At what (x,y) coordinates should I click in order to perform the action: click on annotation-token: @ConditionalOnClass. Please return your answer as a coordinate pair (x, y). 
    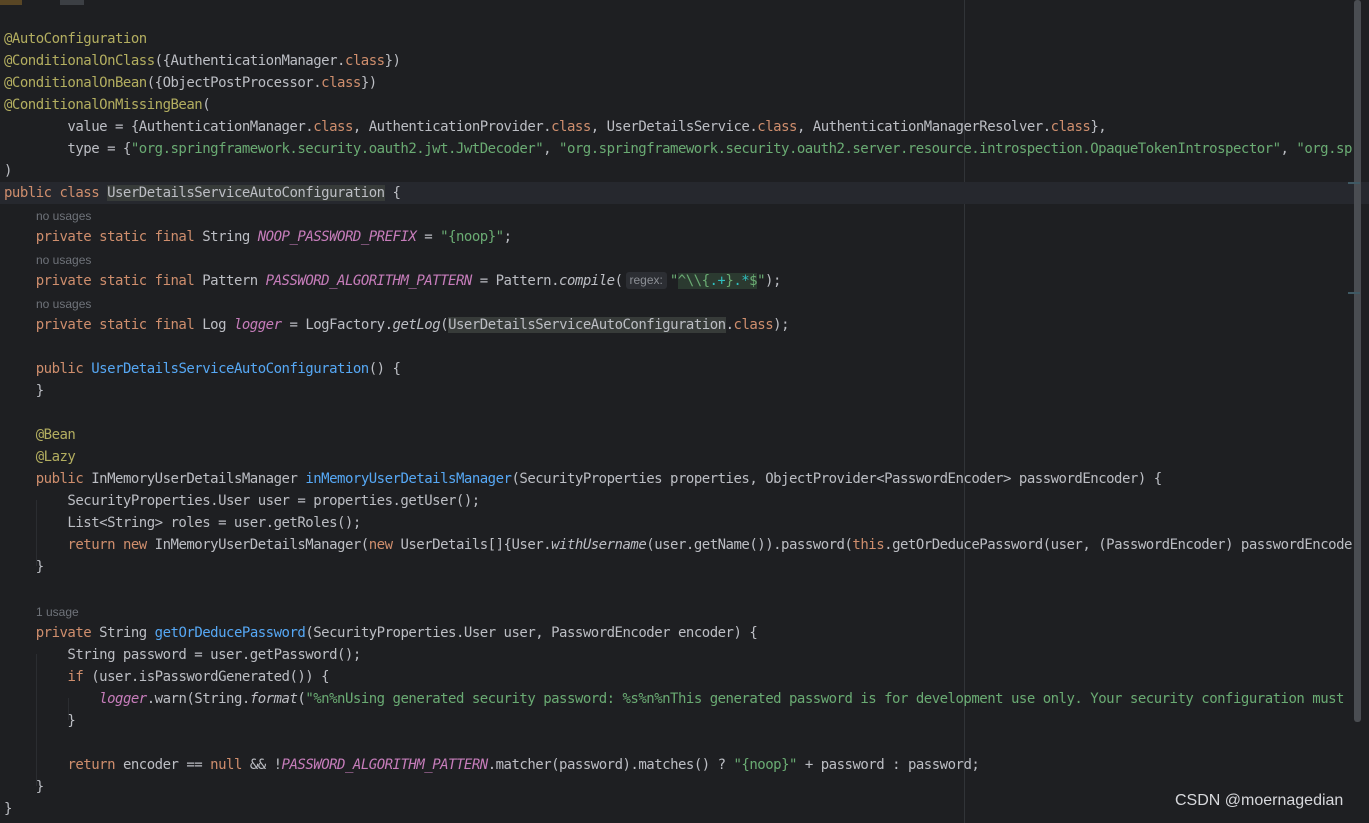
    Looking at the image, I should click on (79, 61).